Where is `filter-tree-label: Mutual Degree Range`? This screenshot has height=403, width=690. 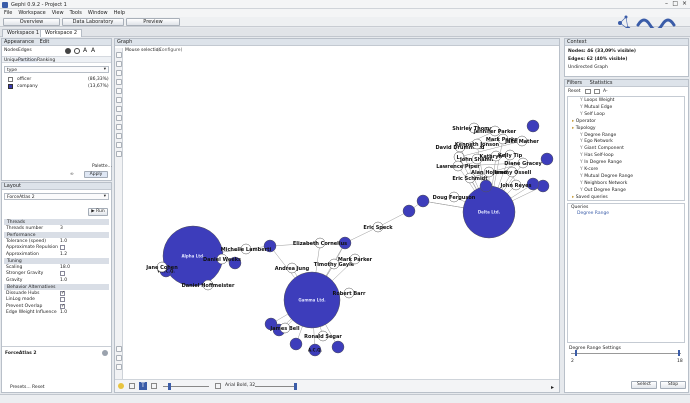
filter-tree-label: Mutual Degree Range is located at coordinates (609, 176).